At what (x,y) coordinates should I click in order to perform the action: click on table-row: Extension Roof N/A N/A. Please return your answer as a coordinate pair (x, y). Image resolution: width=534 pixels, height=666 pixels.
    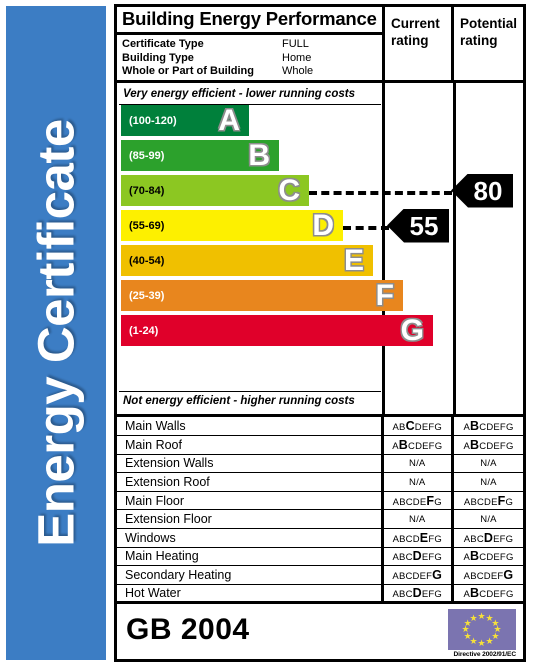
    Looking at the image, I should click on (320, 482).